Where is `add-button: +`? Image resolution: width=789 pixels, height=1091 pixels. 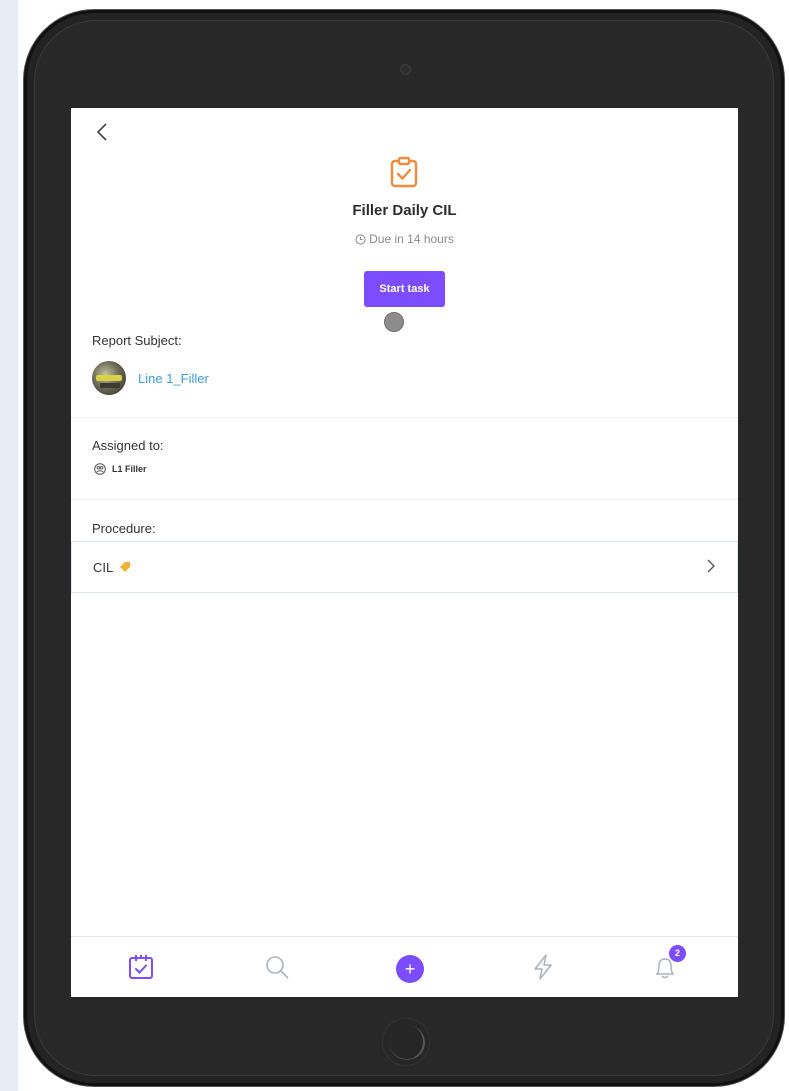 add-button: + is located at coordinates (410, 969).